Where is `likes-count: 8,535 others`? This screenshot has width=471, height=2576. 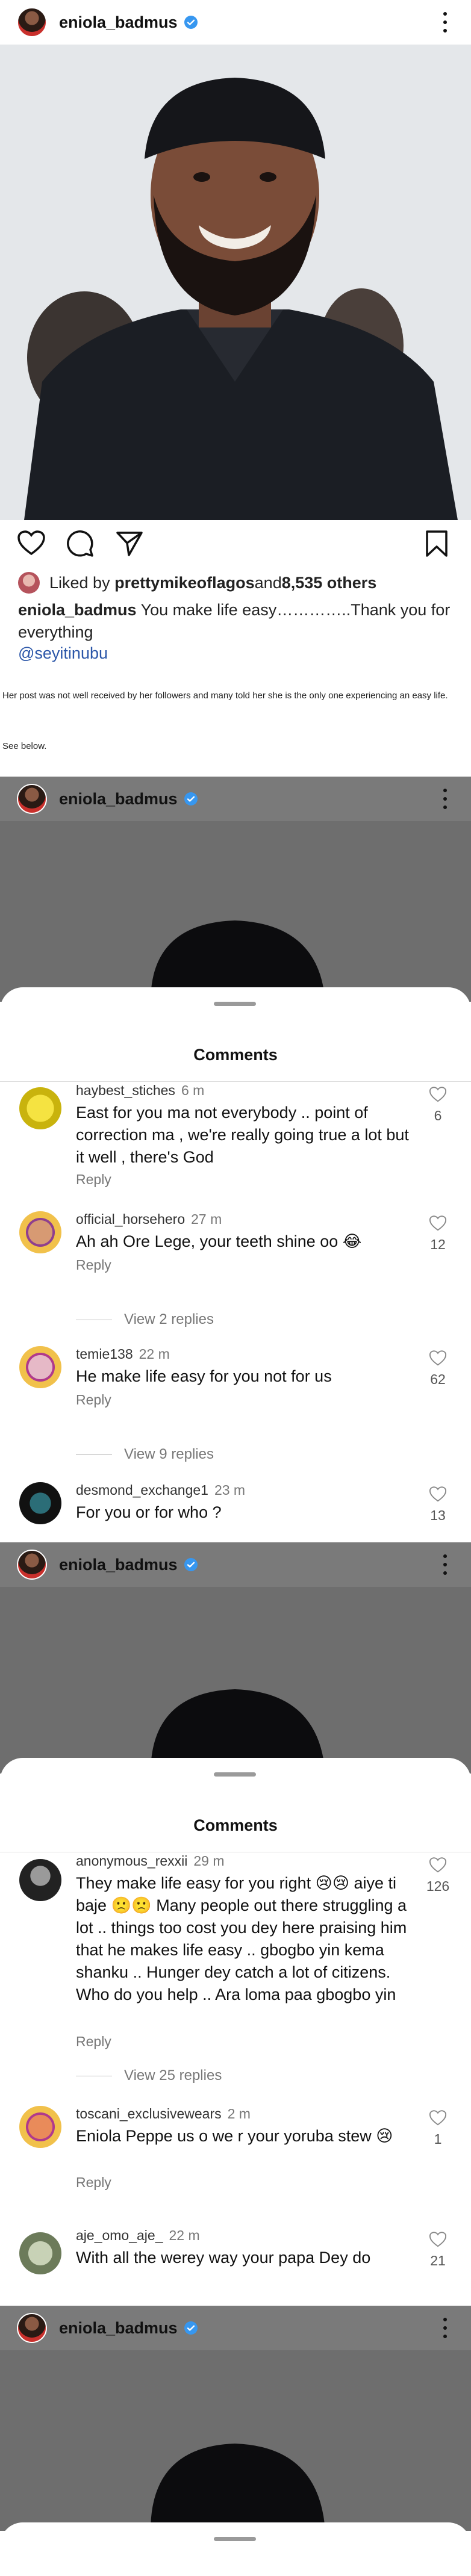
likes-count: 8,535 others is located at coordinates (329, 583).